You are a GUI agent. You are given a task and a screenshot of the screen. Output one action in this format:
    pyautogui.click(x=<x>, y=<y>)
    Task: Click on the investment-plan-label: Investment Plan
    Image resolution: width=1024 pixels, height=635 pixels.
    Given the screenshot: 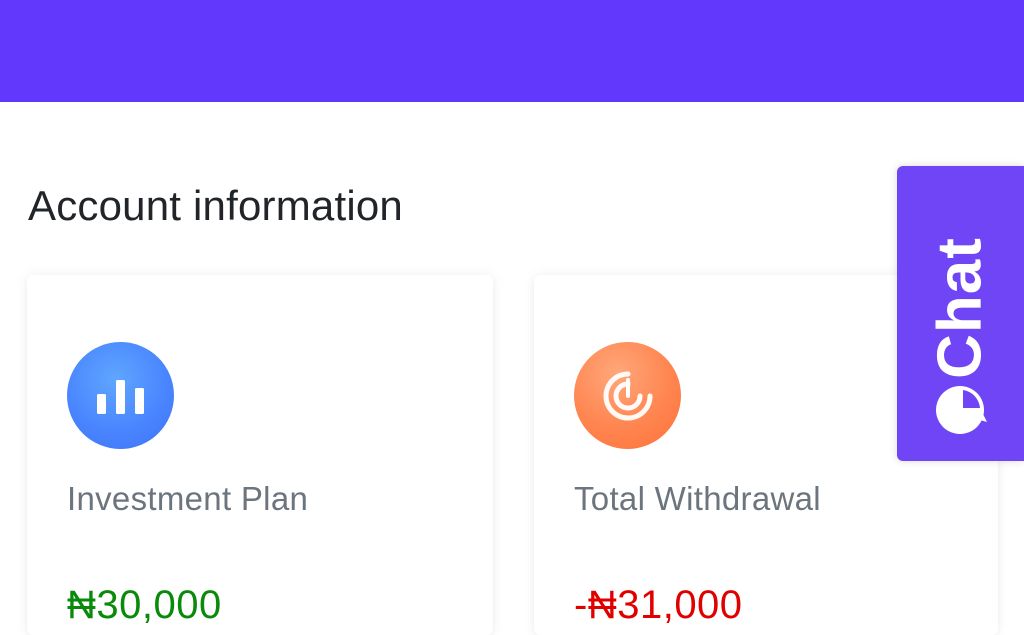 What is the action you would take?
    pyautogui.click(x=188, y=498)
    